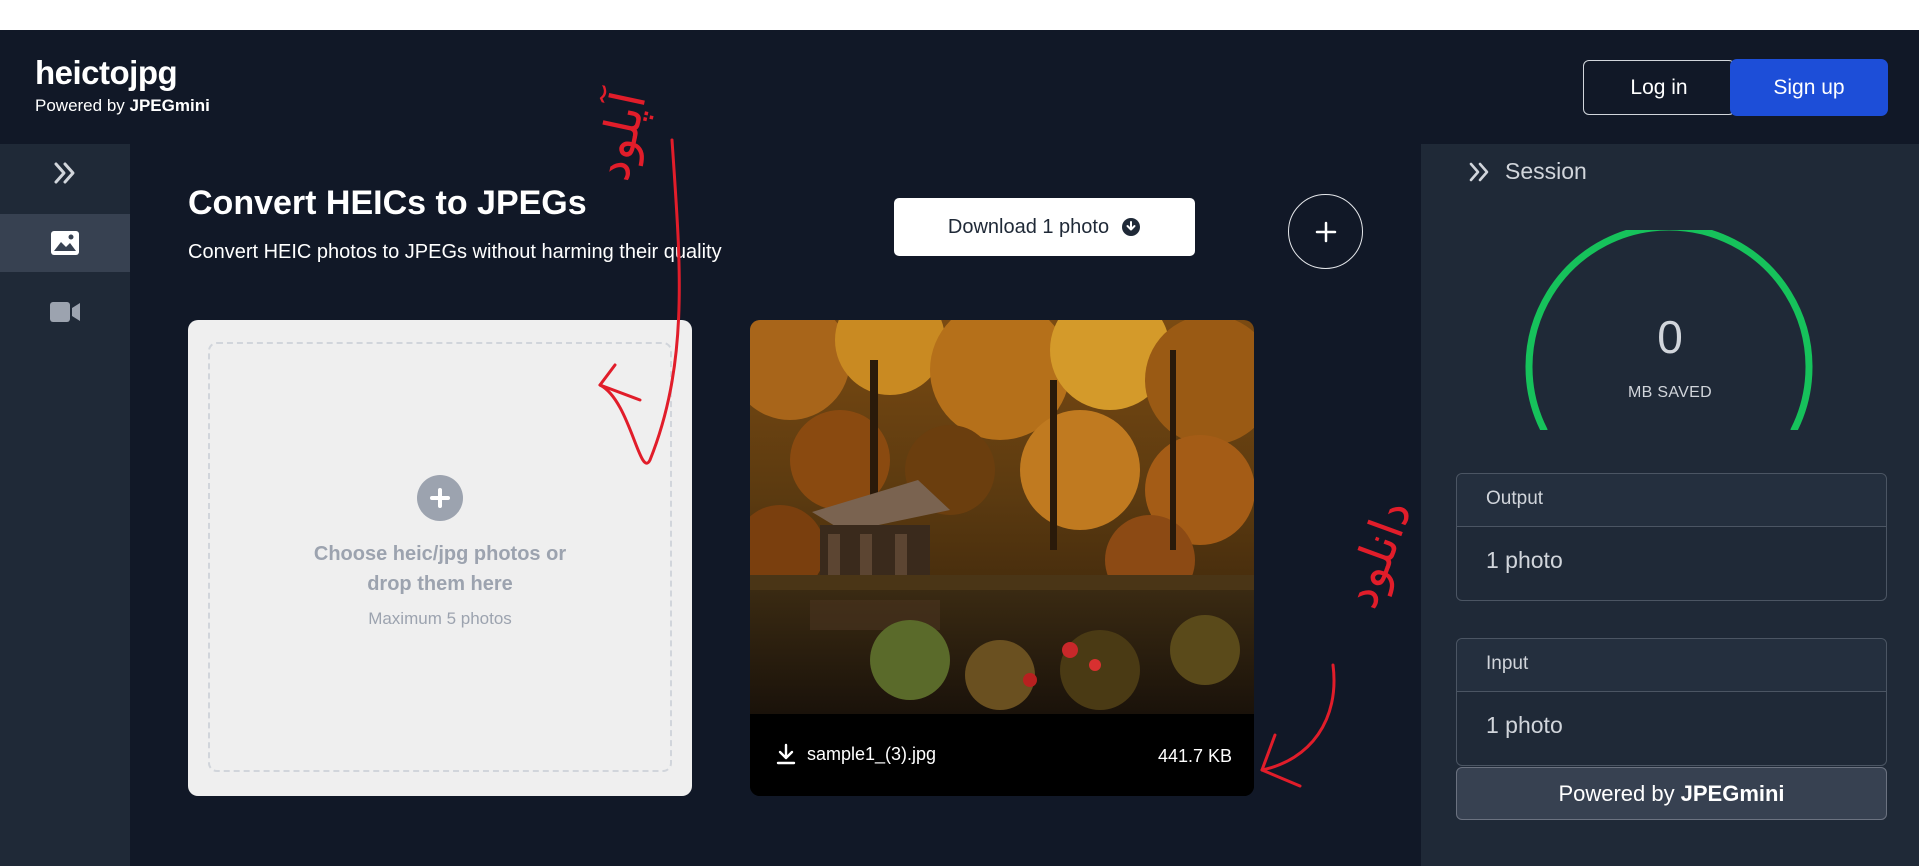  Describe the element at coordinates (1671, 537) in the screenshot. I see `output-stat: Output 1 photo` at that location.